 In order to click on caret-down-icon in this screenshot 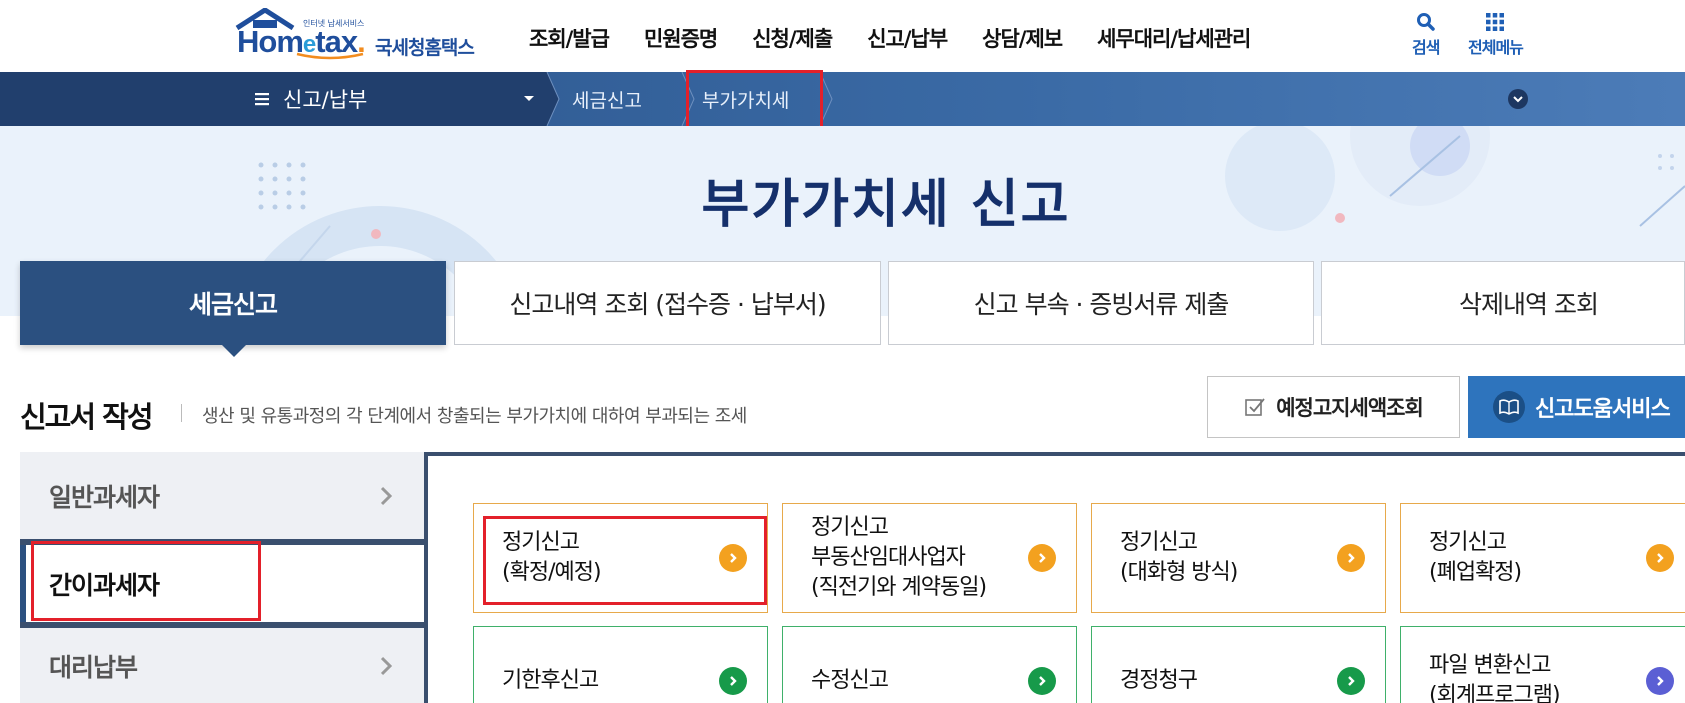, I will do `click(529, 98)`.